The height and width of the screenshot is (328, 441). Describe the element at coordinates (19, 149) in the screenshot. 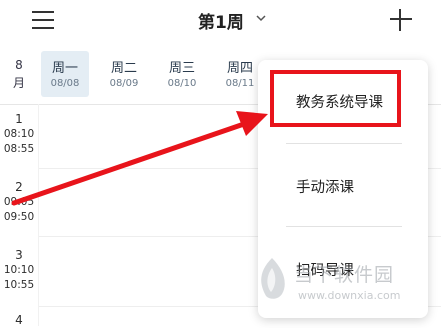

I see `period-end-time: 08:55` at that location.